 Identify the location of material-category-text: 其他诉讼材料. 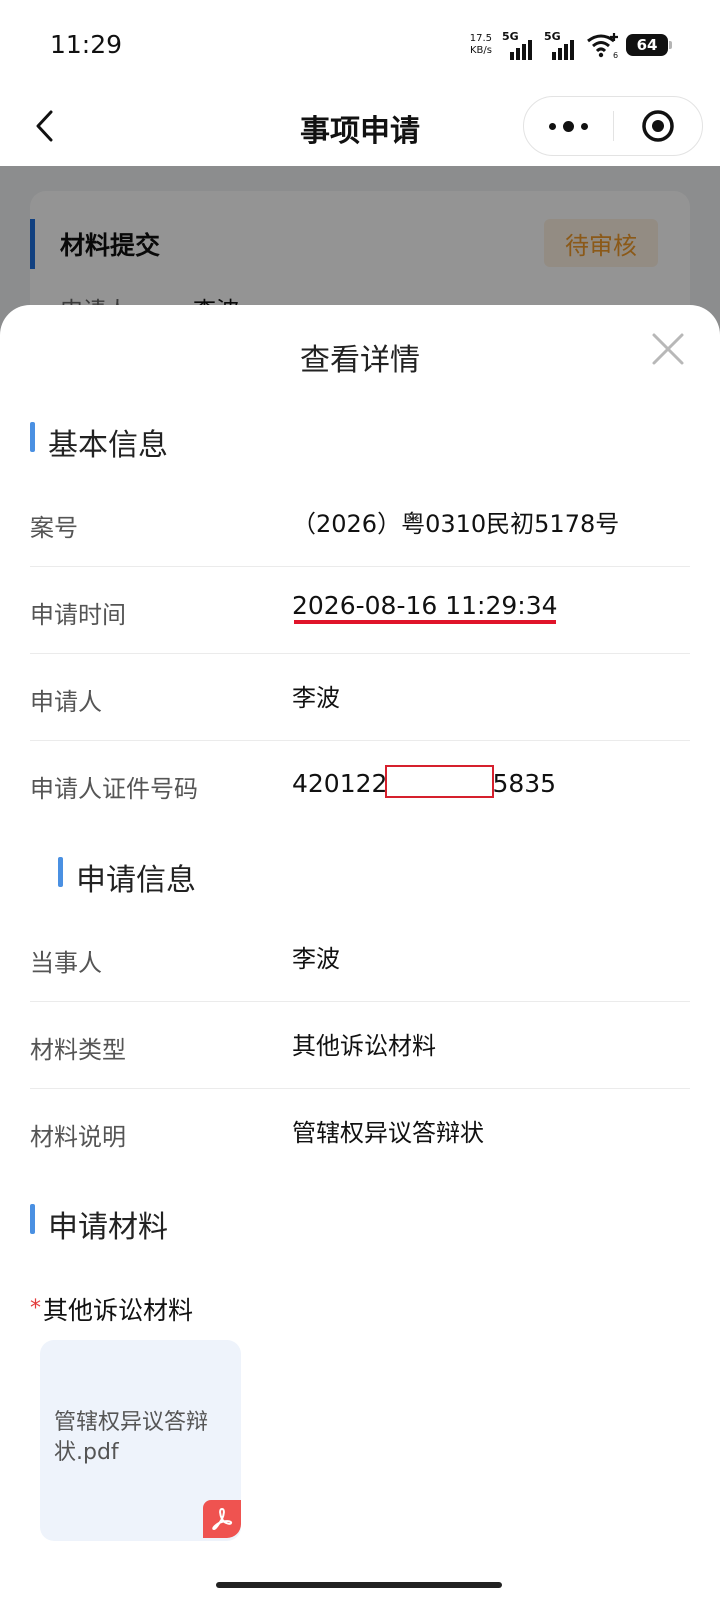
(118, 1310).